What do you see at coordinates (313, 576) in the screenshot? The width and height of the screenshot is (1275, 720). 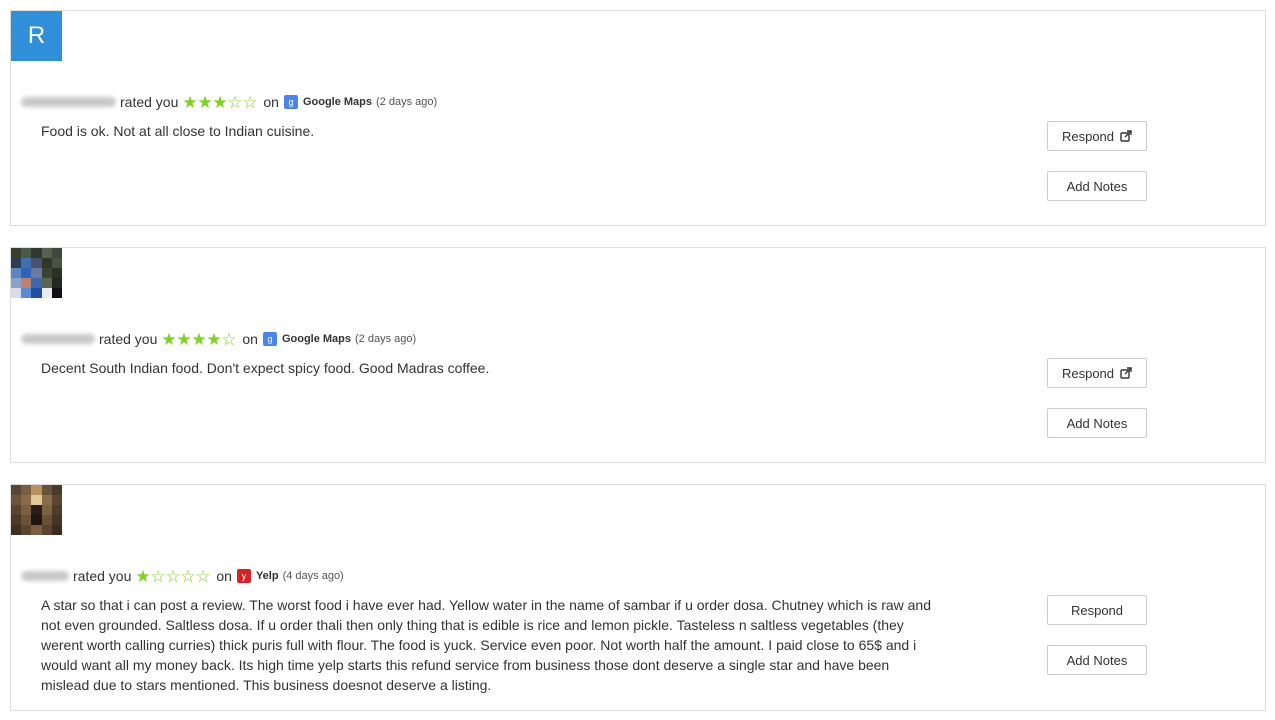 I see `review-age: (4 days ago)` at bounding box center [313, 576].